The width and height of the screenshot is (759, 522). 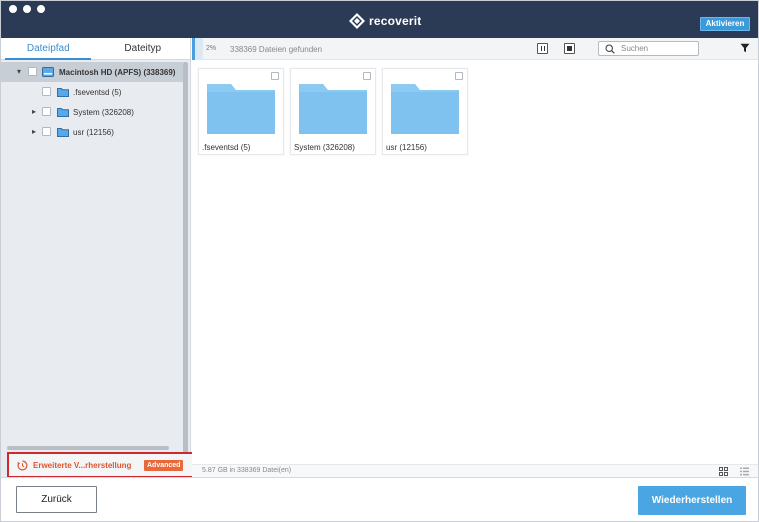 What do you see at coordinates (542, 48) in the screenshot?
I see `pause-button` at bounding box center [542, 48].